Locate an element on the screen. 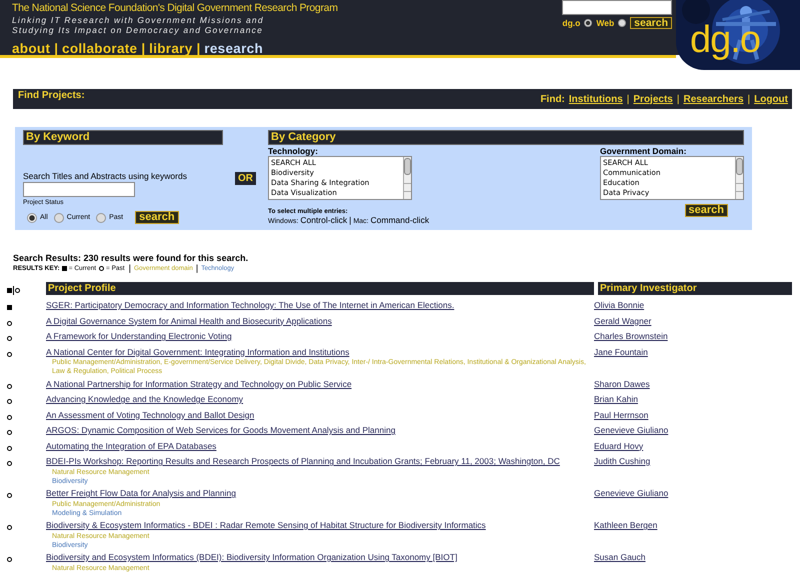  project-link: Better Freight Flow Data for Analysis and Planning is located at coordinates (141, 493).